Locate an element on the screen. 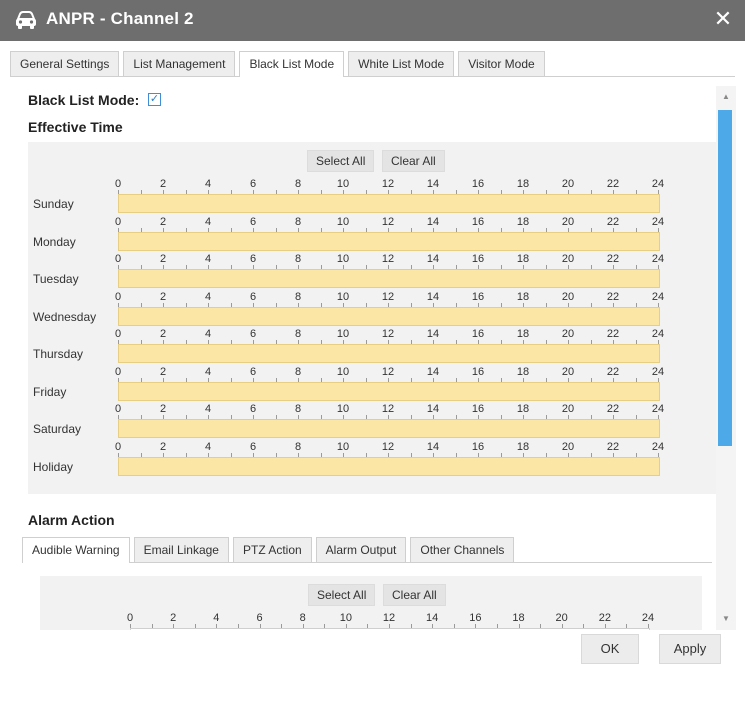 This screenshot has height=704, width=745. schedule-bar-monday is located at coordinates (389, 241).